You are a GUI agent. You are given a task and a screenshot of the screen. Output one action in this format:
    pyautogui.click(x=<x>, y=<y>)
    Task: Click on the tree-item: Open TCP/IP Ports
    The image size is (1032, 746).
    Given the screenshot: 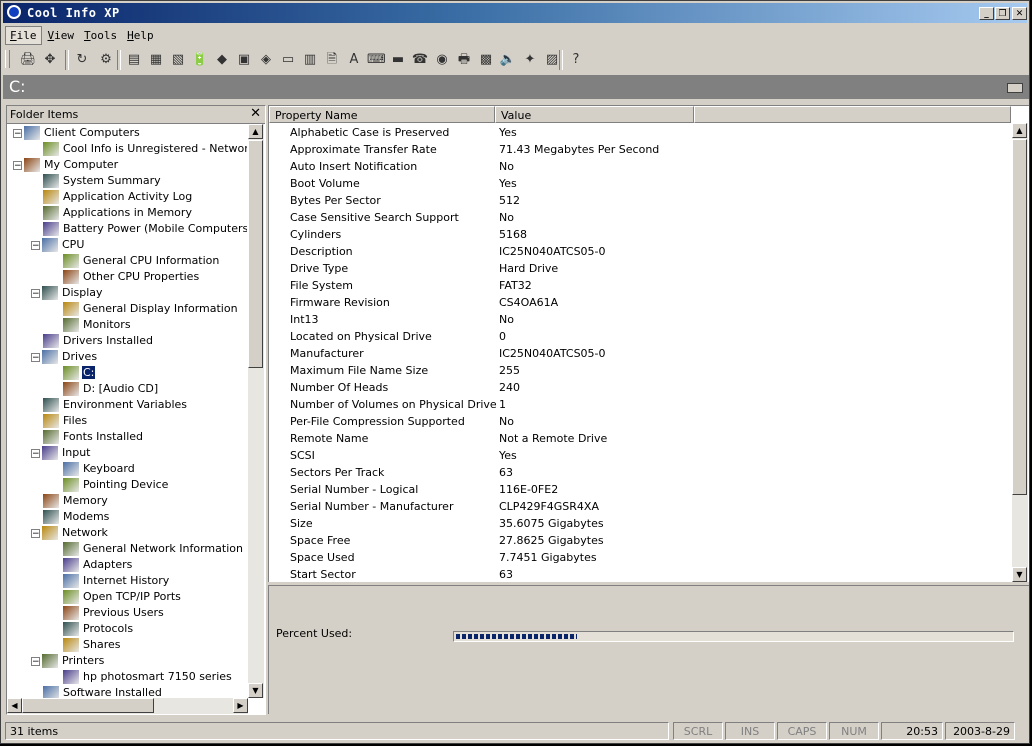 What is the action you would take?
    pyautogui.click(x=122, y=597)
    